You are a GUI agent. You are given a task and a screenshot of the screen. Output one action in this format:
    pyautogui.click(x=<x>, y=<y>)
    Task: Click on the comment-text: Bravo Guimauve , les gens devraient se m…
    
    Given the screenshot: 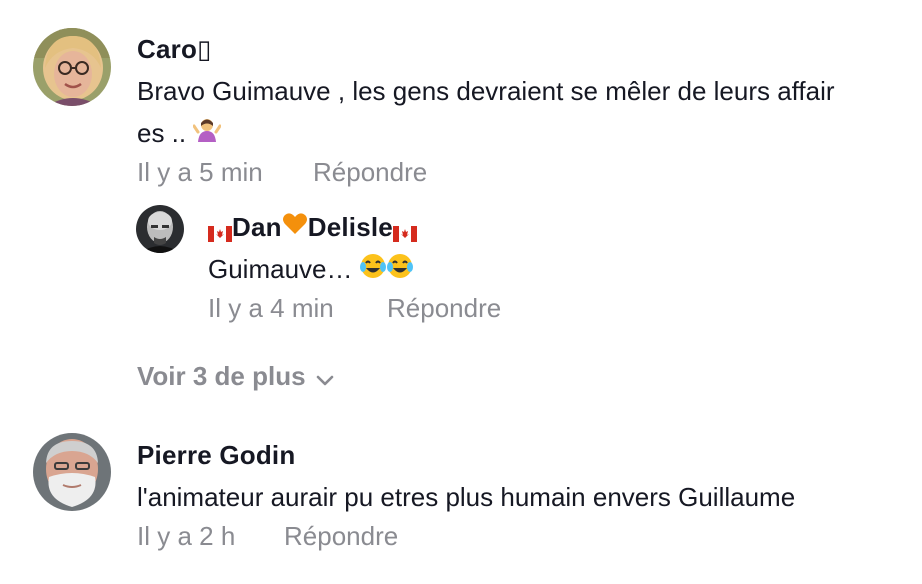 What is the action you would take?
    pyautogui.click(x=486, y=113)
    